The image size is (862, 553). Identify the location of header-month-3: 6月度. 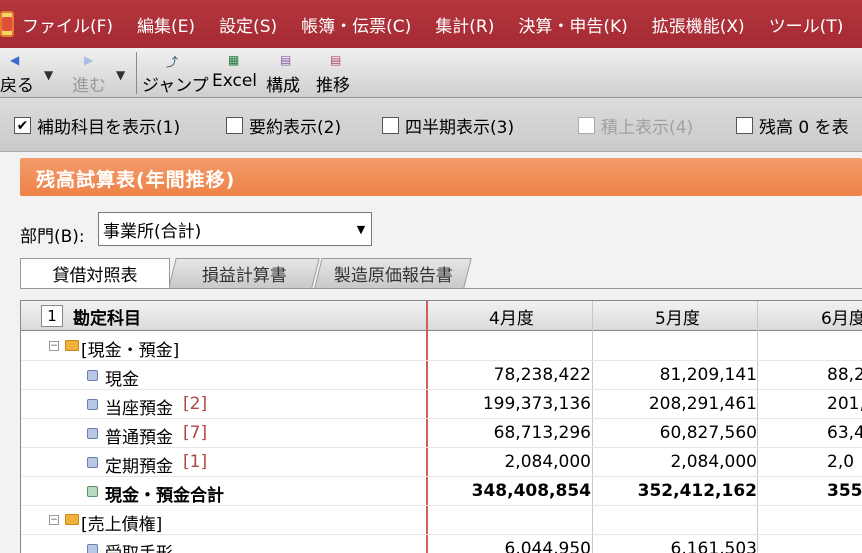
(841, 316).